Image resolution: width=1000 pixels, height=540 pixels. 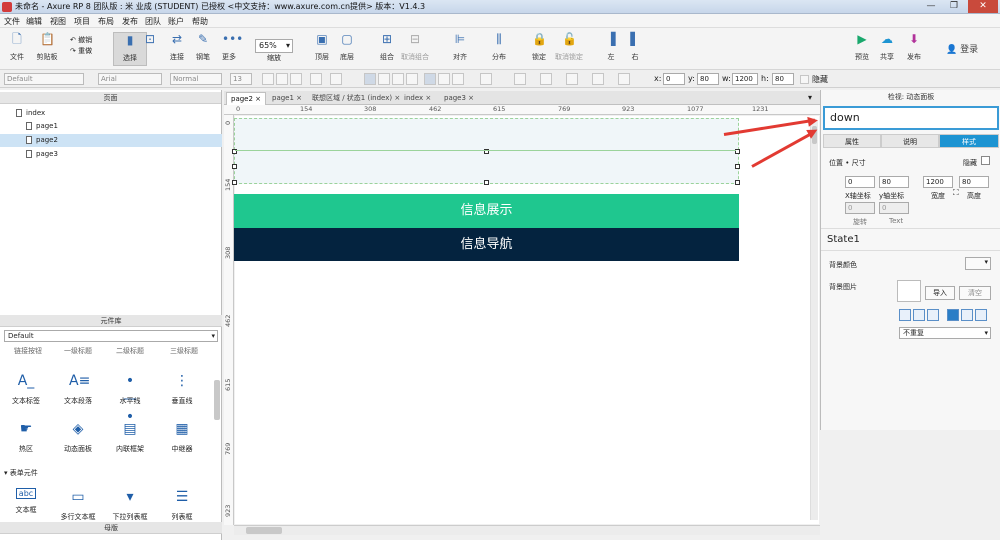 What do you see at coordinates (153, 21) in the screenshot?
I see `menu-team: 团队` at bounding box center [153, 21].